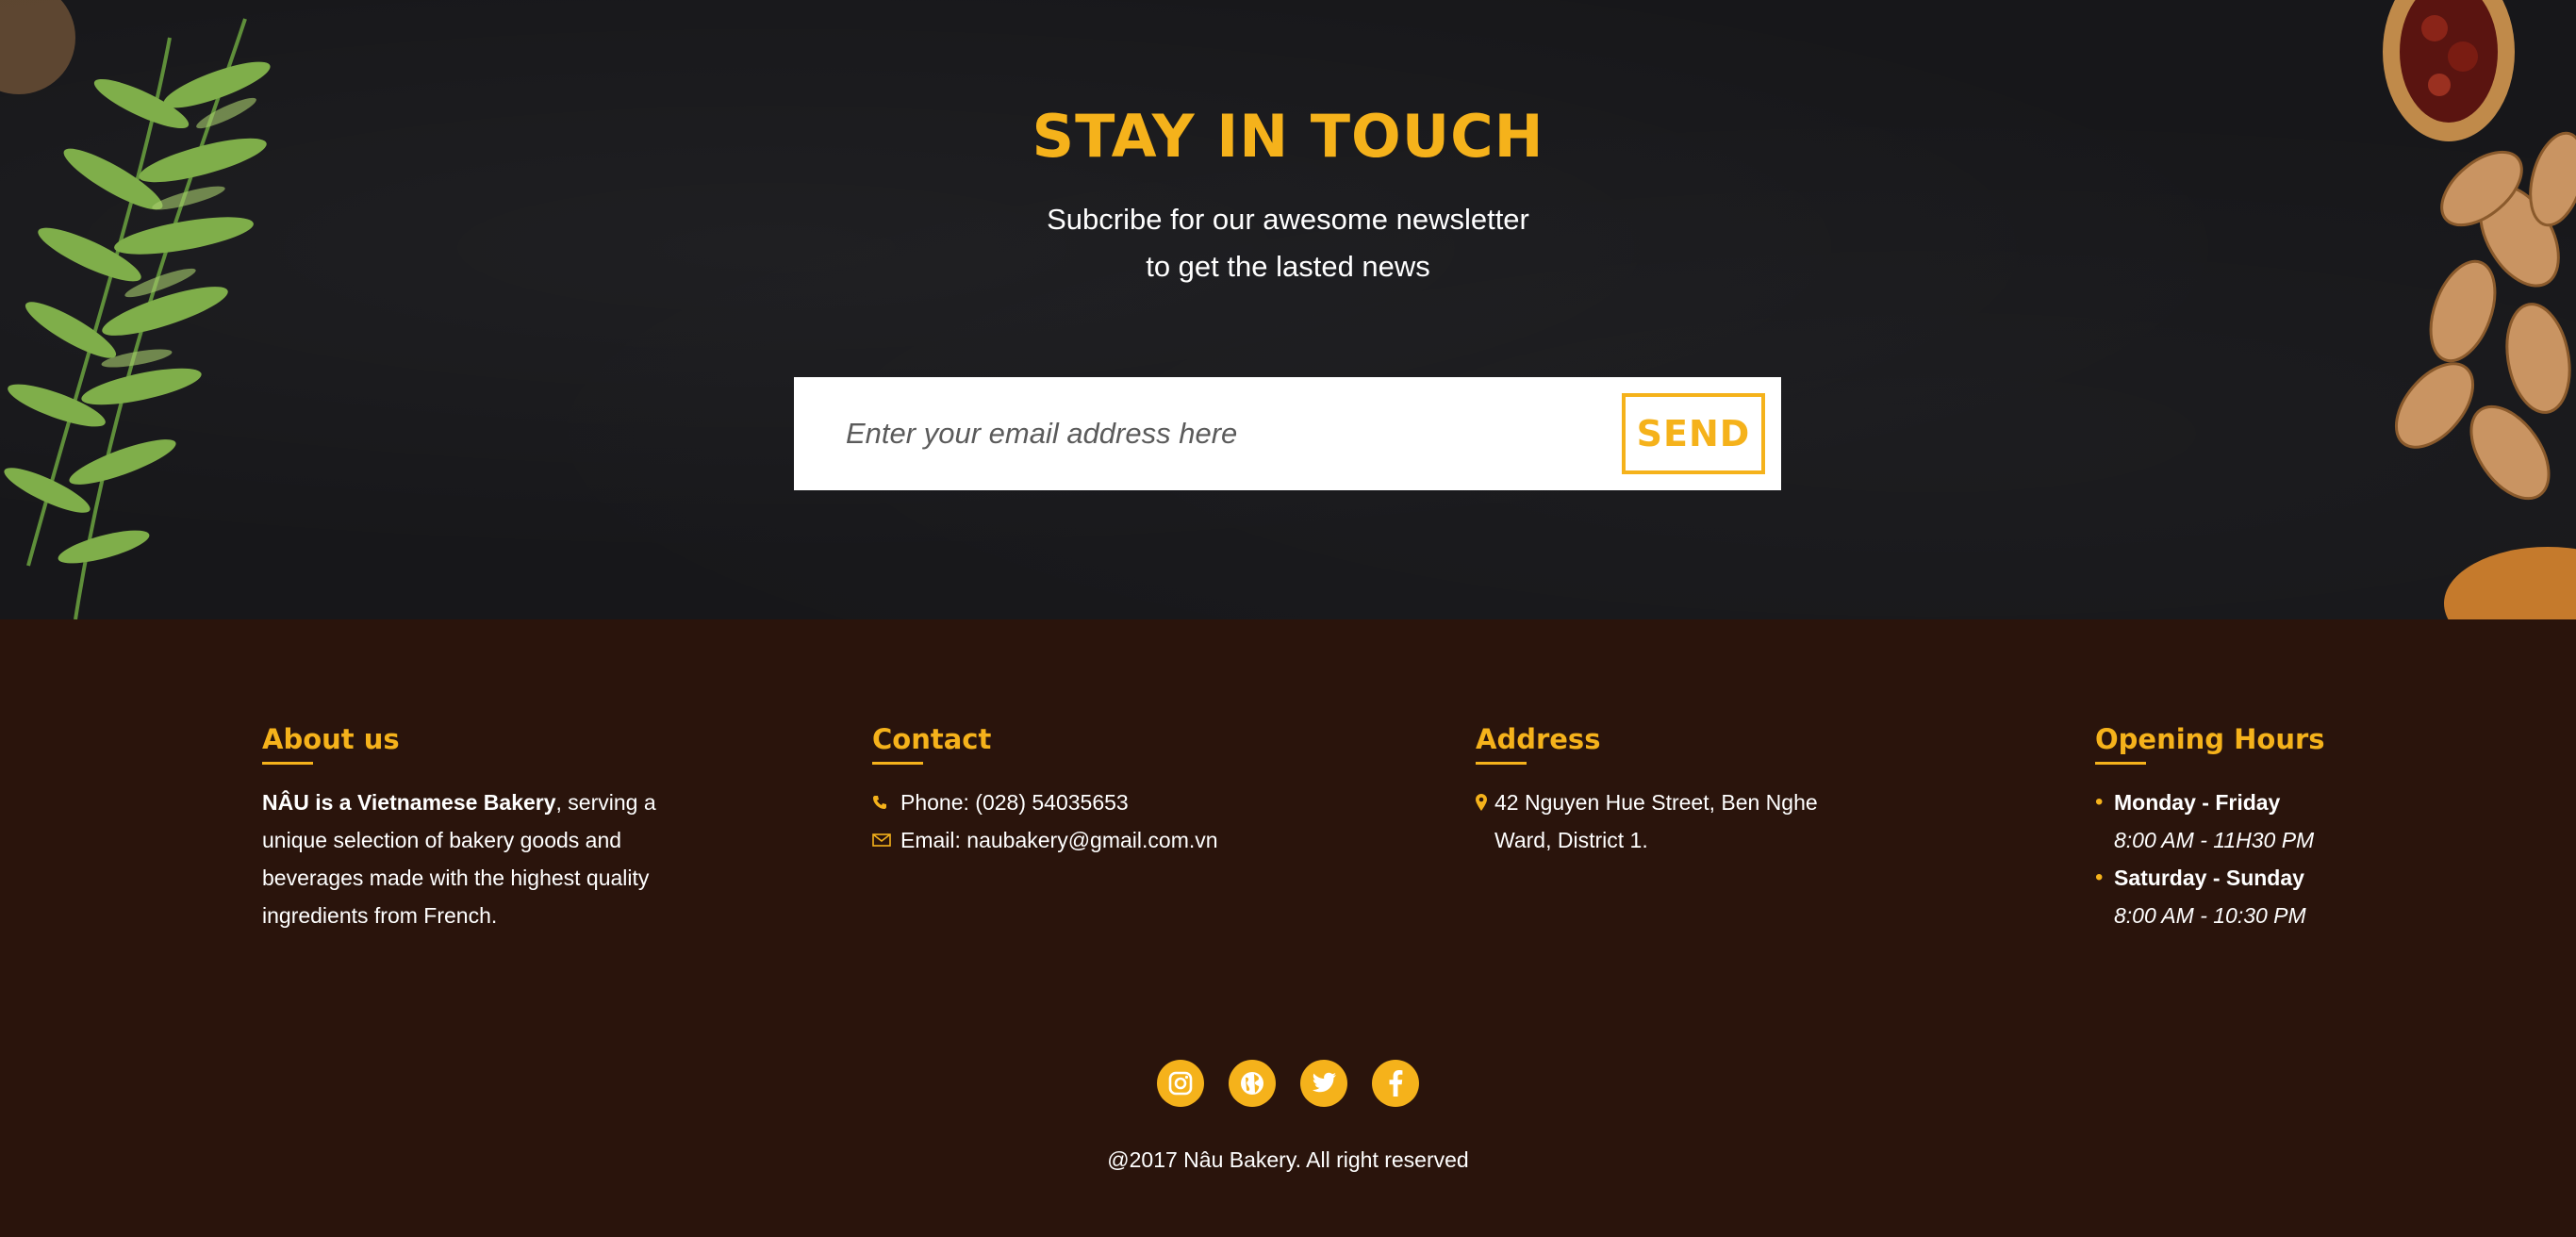 The image size is (2576, 1237). I want to click on about-title: About us, so click(331, 744).